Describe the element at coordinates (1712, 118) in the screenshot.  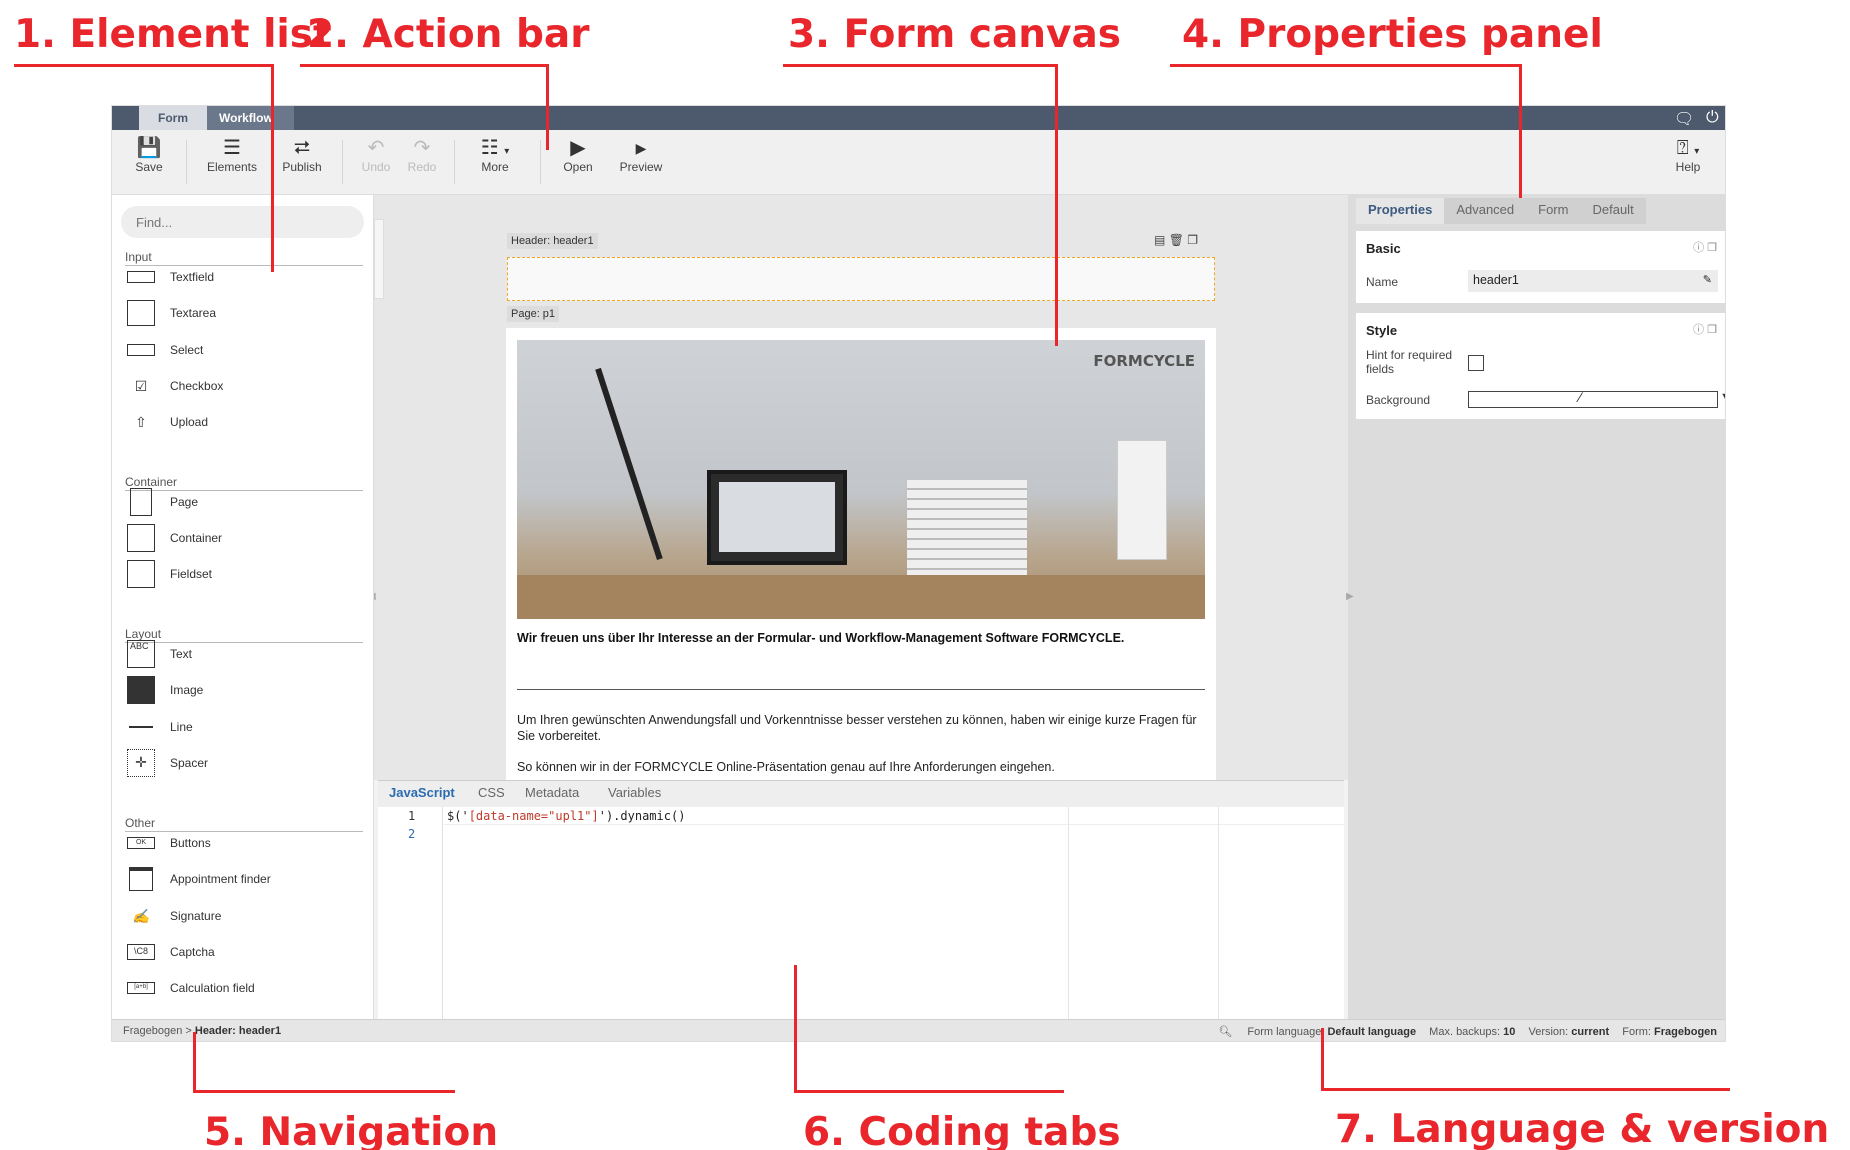
I see `power-icon: ⏻` at that location.